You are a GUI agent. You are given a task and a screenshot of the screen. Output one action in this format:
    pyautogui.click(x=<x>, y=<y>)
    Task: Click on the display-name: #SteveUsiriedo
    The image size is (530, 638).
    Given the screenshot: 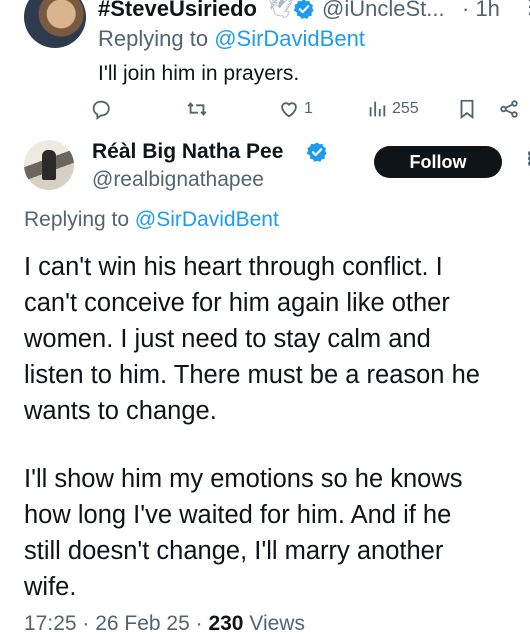 What is the action you would take?
    pyautogui.click(x=177, y=11)
    